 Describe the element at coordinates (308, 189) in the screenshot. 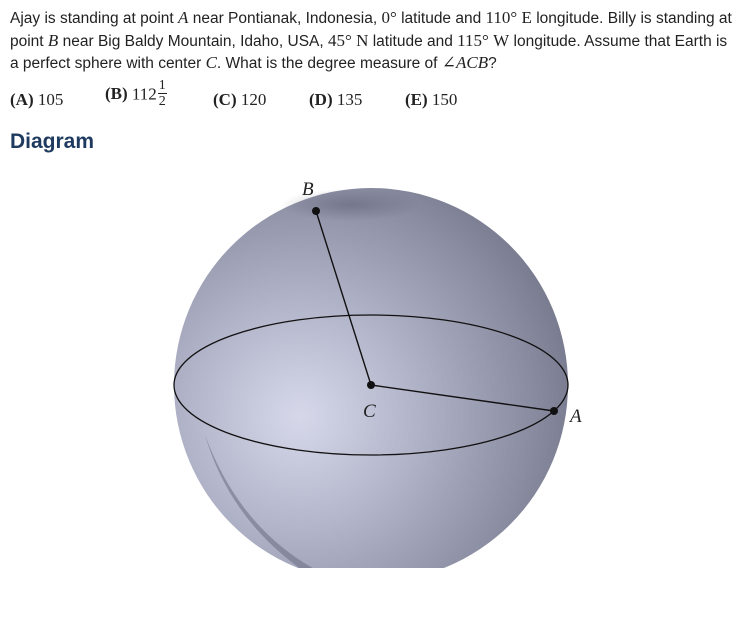

I see `label-b: B` at that location.